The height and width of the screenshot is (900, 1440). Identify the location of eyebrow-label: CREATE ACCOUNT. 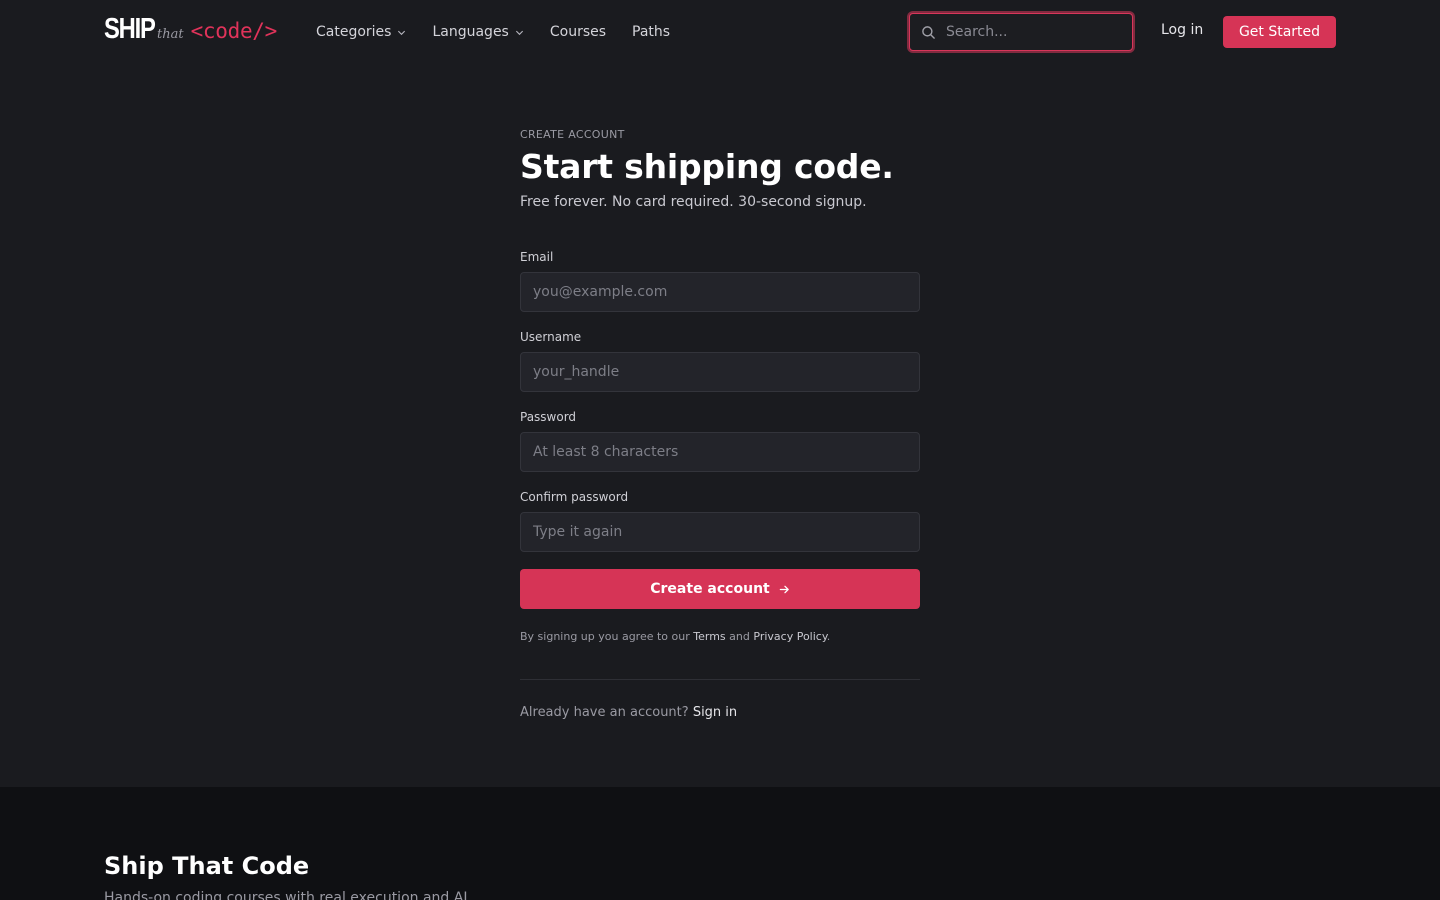
(572, 134).